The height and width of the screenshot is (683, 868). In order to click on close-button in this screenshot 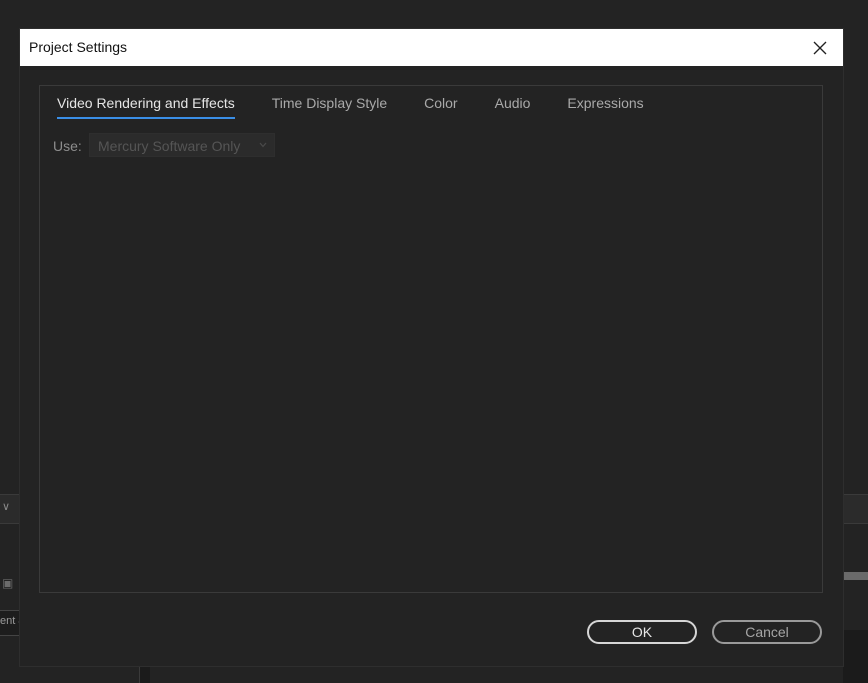, I will do `click(820, 47)`.